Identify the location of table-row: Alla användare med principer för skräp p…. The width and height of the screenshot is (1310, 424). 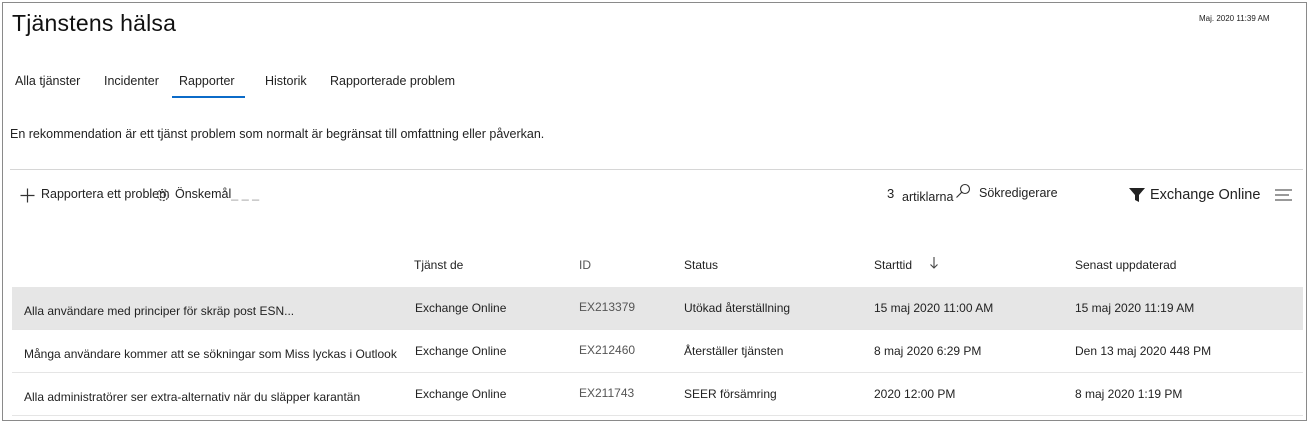
(657, 308).